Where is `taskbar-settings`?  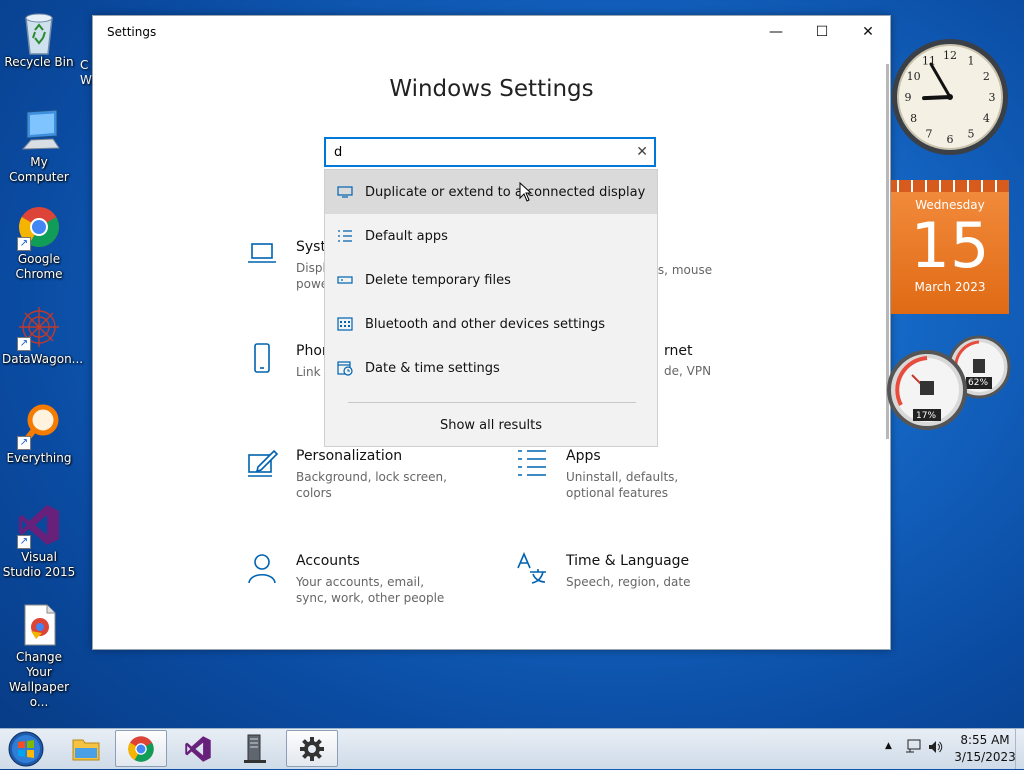 taskbar-settings is located at coordinates (312, 748).